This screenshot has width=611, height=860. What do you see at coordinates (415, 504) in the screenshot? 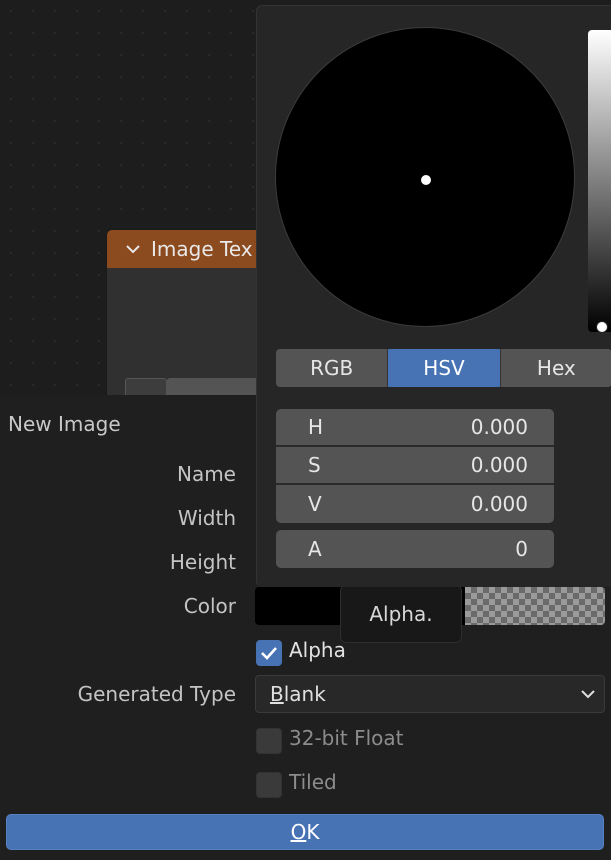
I see `value-field: V 0.000` at bounding box center [415, 504].